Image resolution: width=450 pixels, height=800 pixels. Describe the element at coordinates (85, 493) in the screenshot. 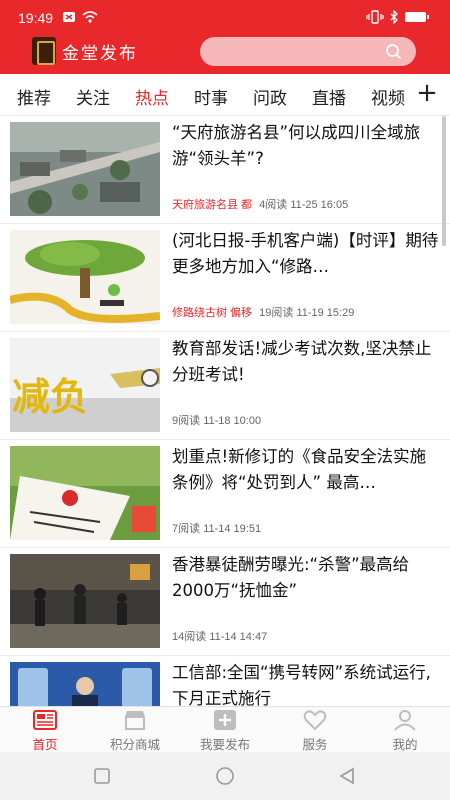

I see `news-thumbnail-food-law` at that location.